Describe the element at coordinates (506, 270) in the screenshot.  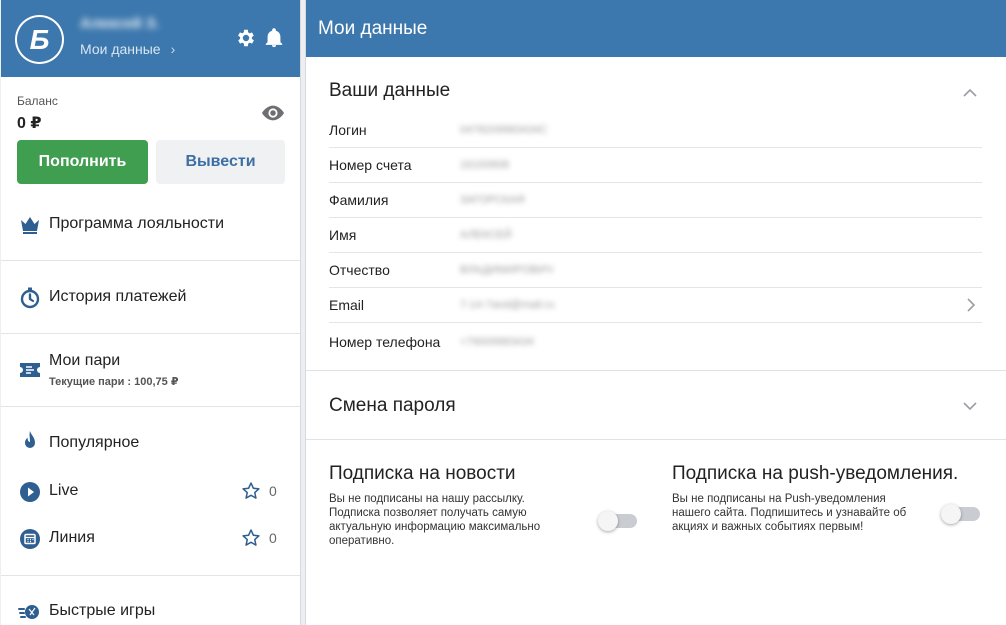
I see `field-value: ВЛАДИМИРОВИЧ` at that location.